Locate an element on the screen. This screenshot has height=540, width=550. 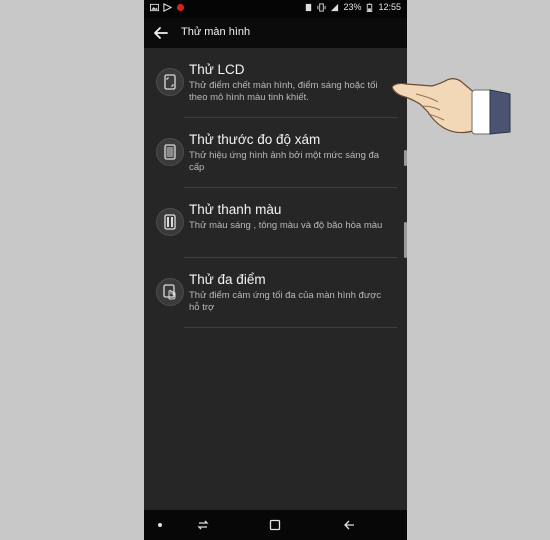
record-icon is located at coordinates (180, 7).